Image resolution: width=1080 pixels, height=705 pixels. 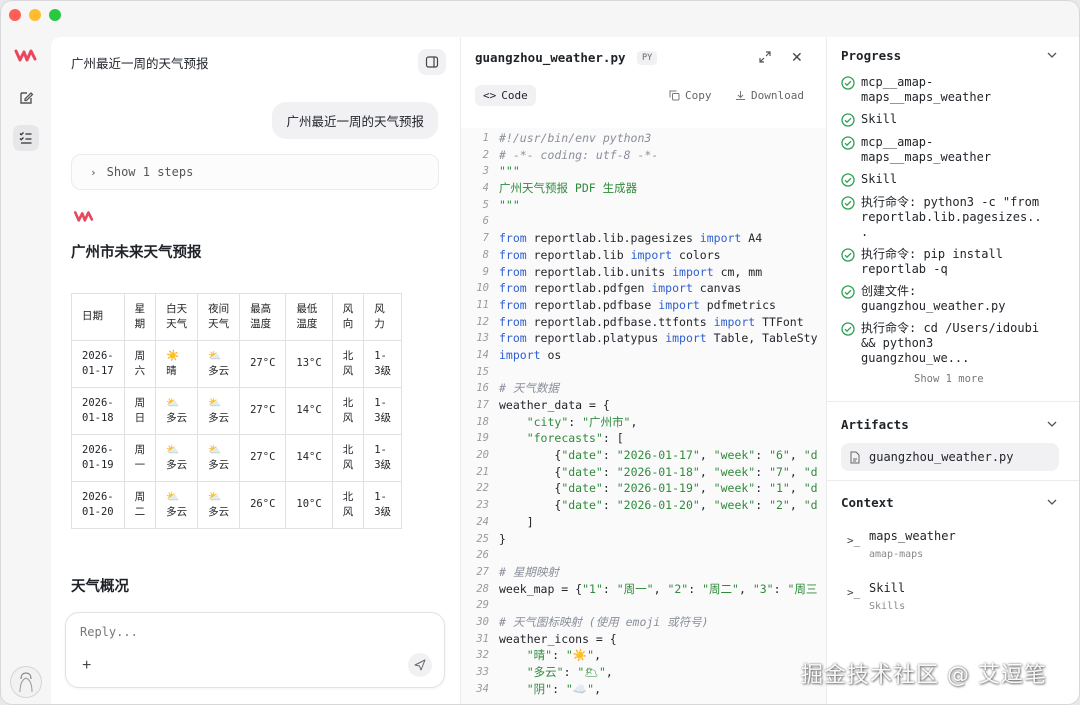 I want to click on sidebar-toggle-button, so click(x=432, y=62).